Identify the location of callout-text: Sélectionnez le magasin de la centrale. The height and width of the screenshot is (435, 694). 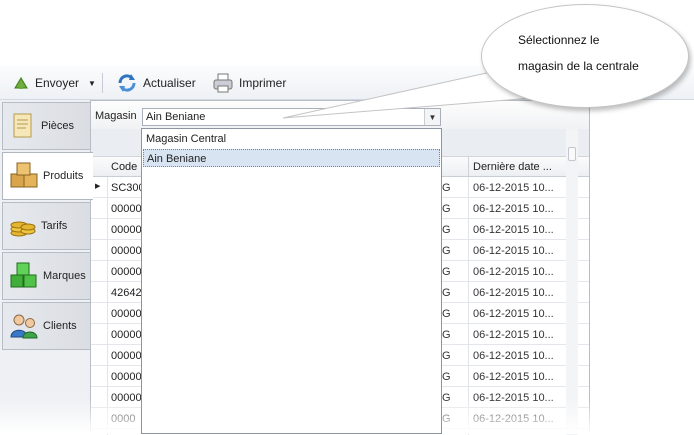
(593, 53).